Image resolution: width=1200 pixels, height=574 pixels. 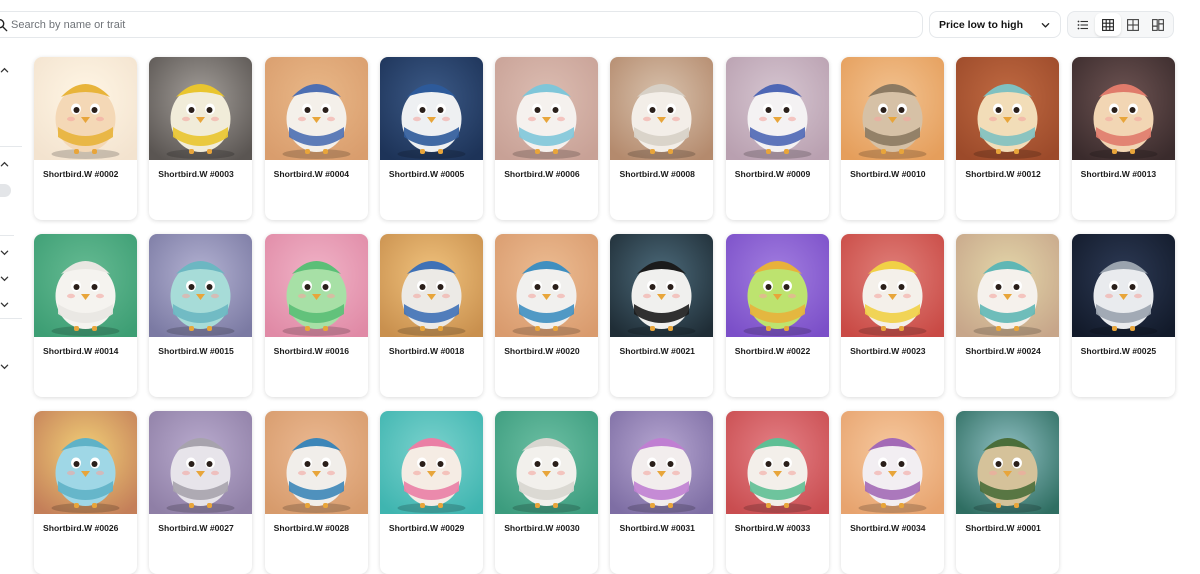 I want to click on nft-card: Shortbird.W #0006, so click(x=547, y=138).